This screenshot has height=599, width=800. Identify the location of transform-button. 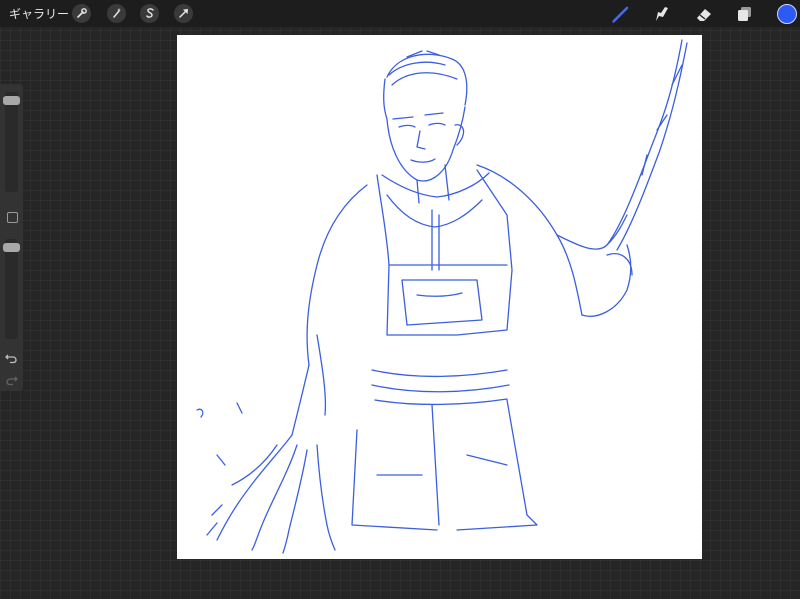
(183, 13).